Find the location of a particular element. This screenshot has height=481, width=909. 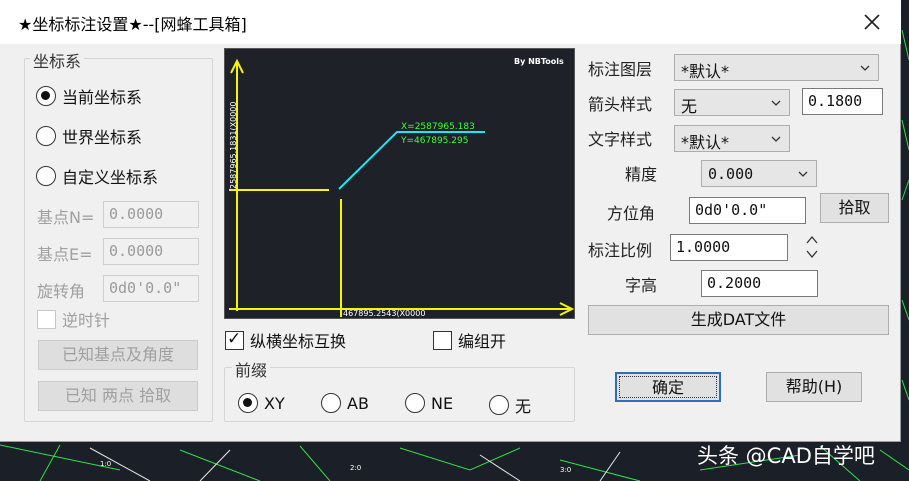

coord-system-title: 坐标系 is located at coordinates (57, 60).